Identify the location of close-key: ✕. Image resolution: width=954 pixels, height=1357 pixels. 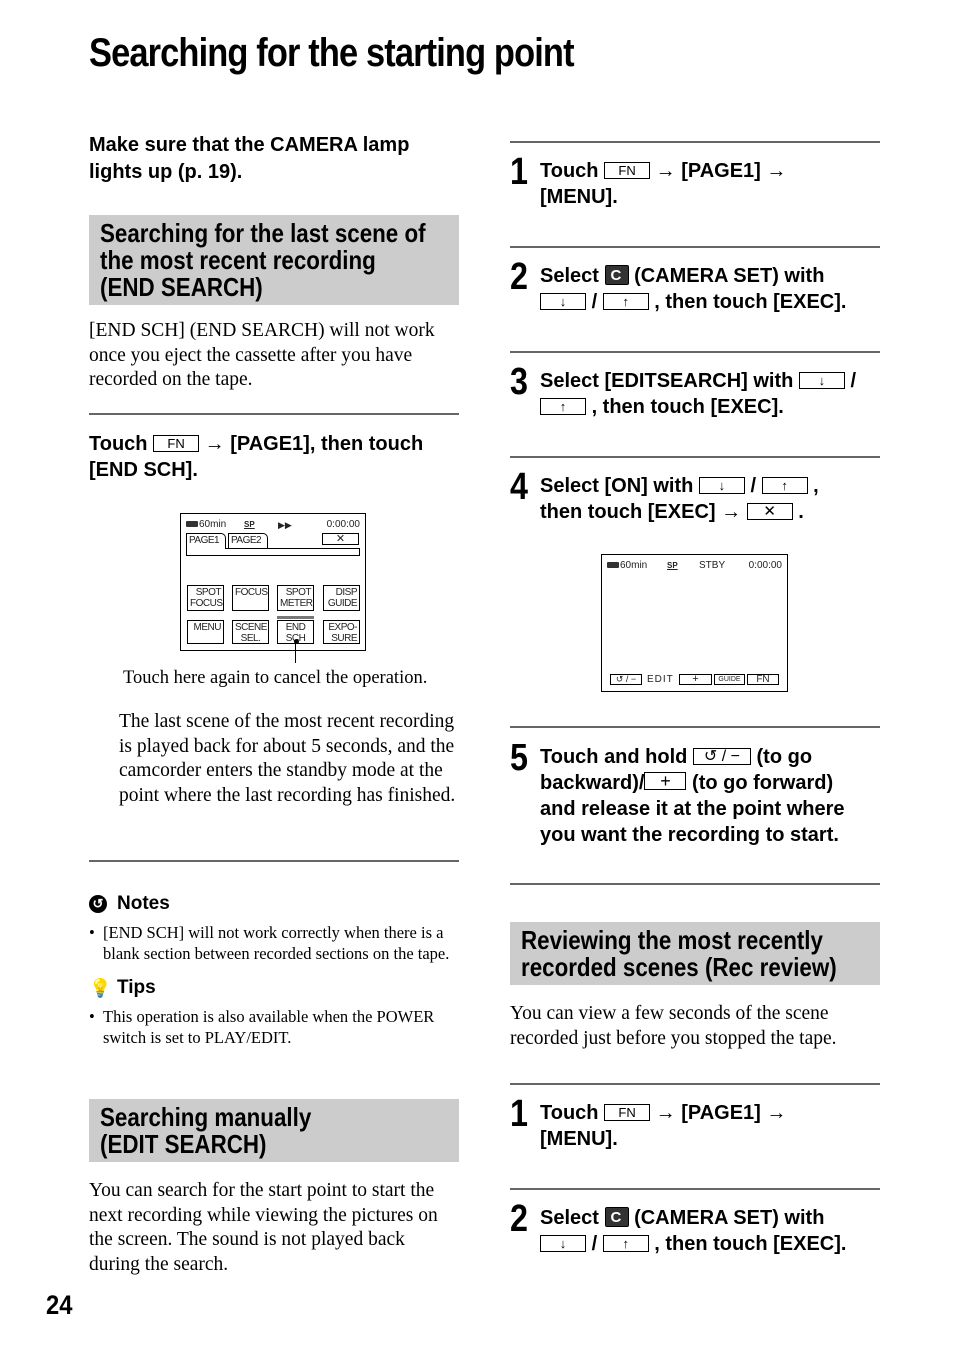
(769, 511).